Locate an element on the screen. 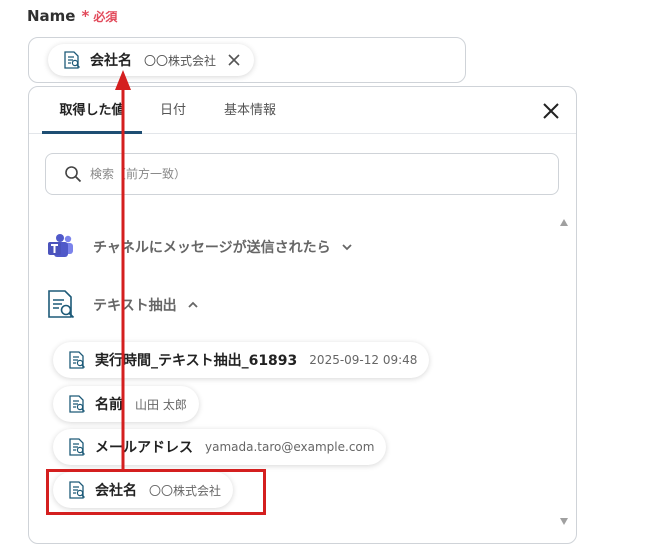  chip-label: 名前 is located at coordinates (109, 405).